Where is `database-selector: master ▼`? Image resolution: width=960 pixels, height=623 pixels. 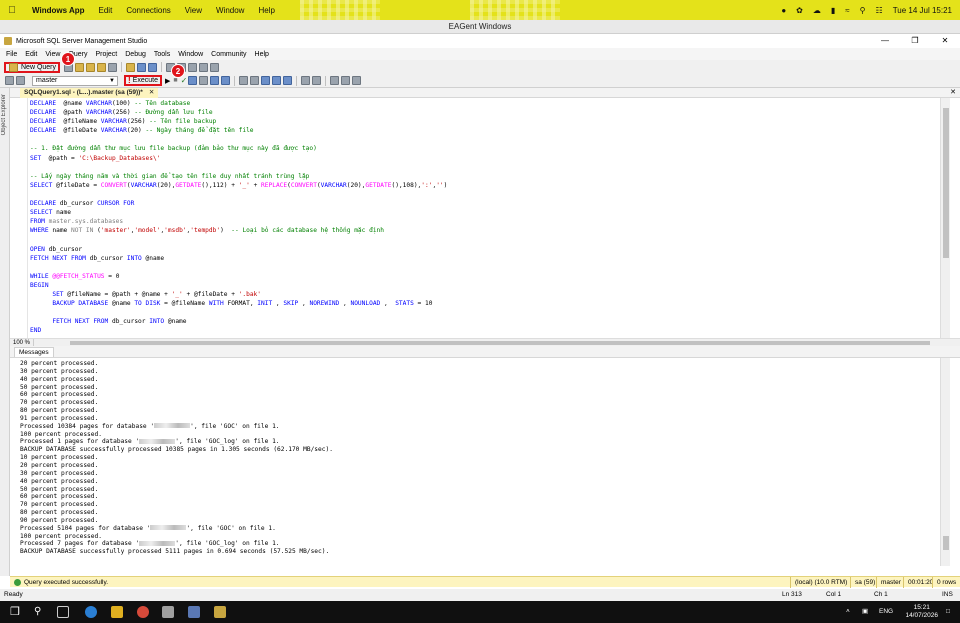
database-selector: master ▼ is located at coordinates (75, 80).